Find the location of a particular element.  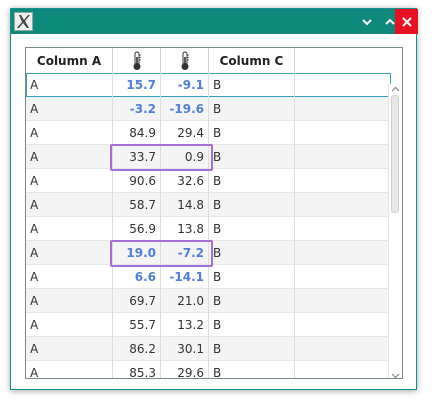

table-row: A 33.7 0.9 B is located at coordinates (208, 157).